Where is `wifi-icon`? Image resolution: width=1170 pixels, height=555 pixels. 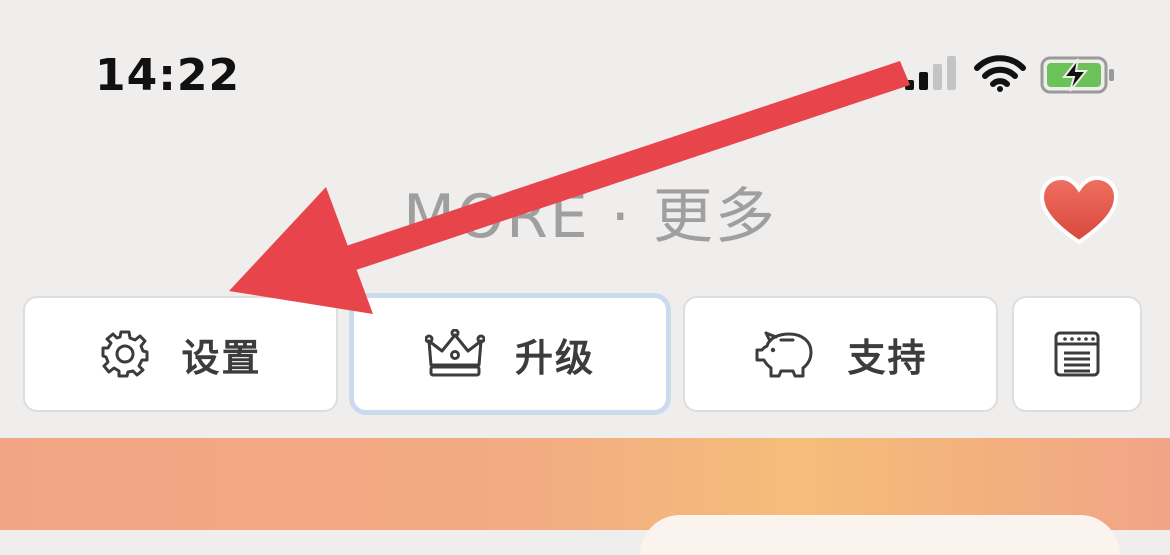
wifi-icon is located at coordinates (1000, 73).